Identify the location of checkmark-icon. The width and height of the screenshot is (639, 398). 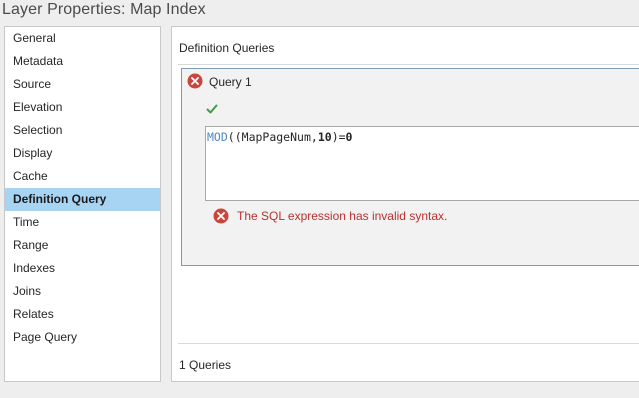
(212, 108).